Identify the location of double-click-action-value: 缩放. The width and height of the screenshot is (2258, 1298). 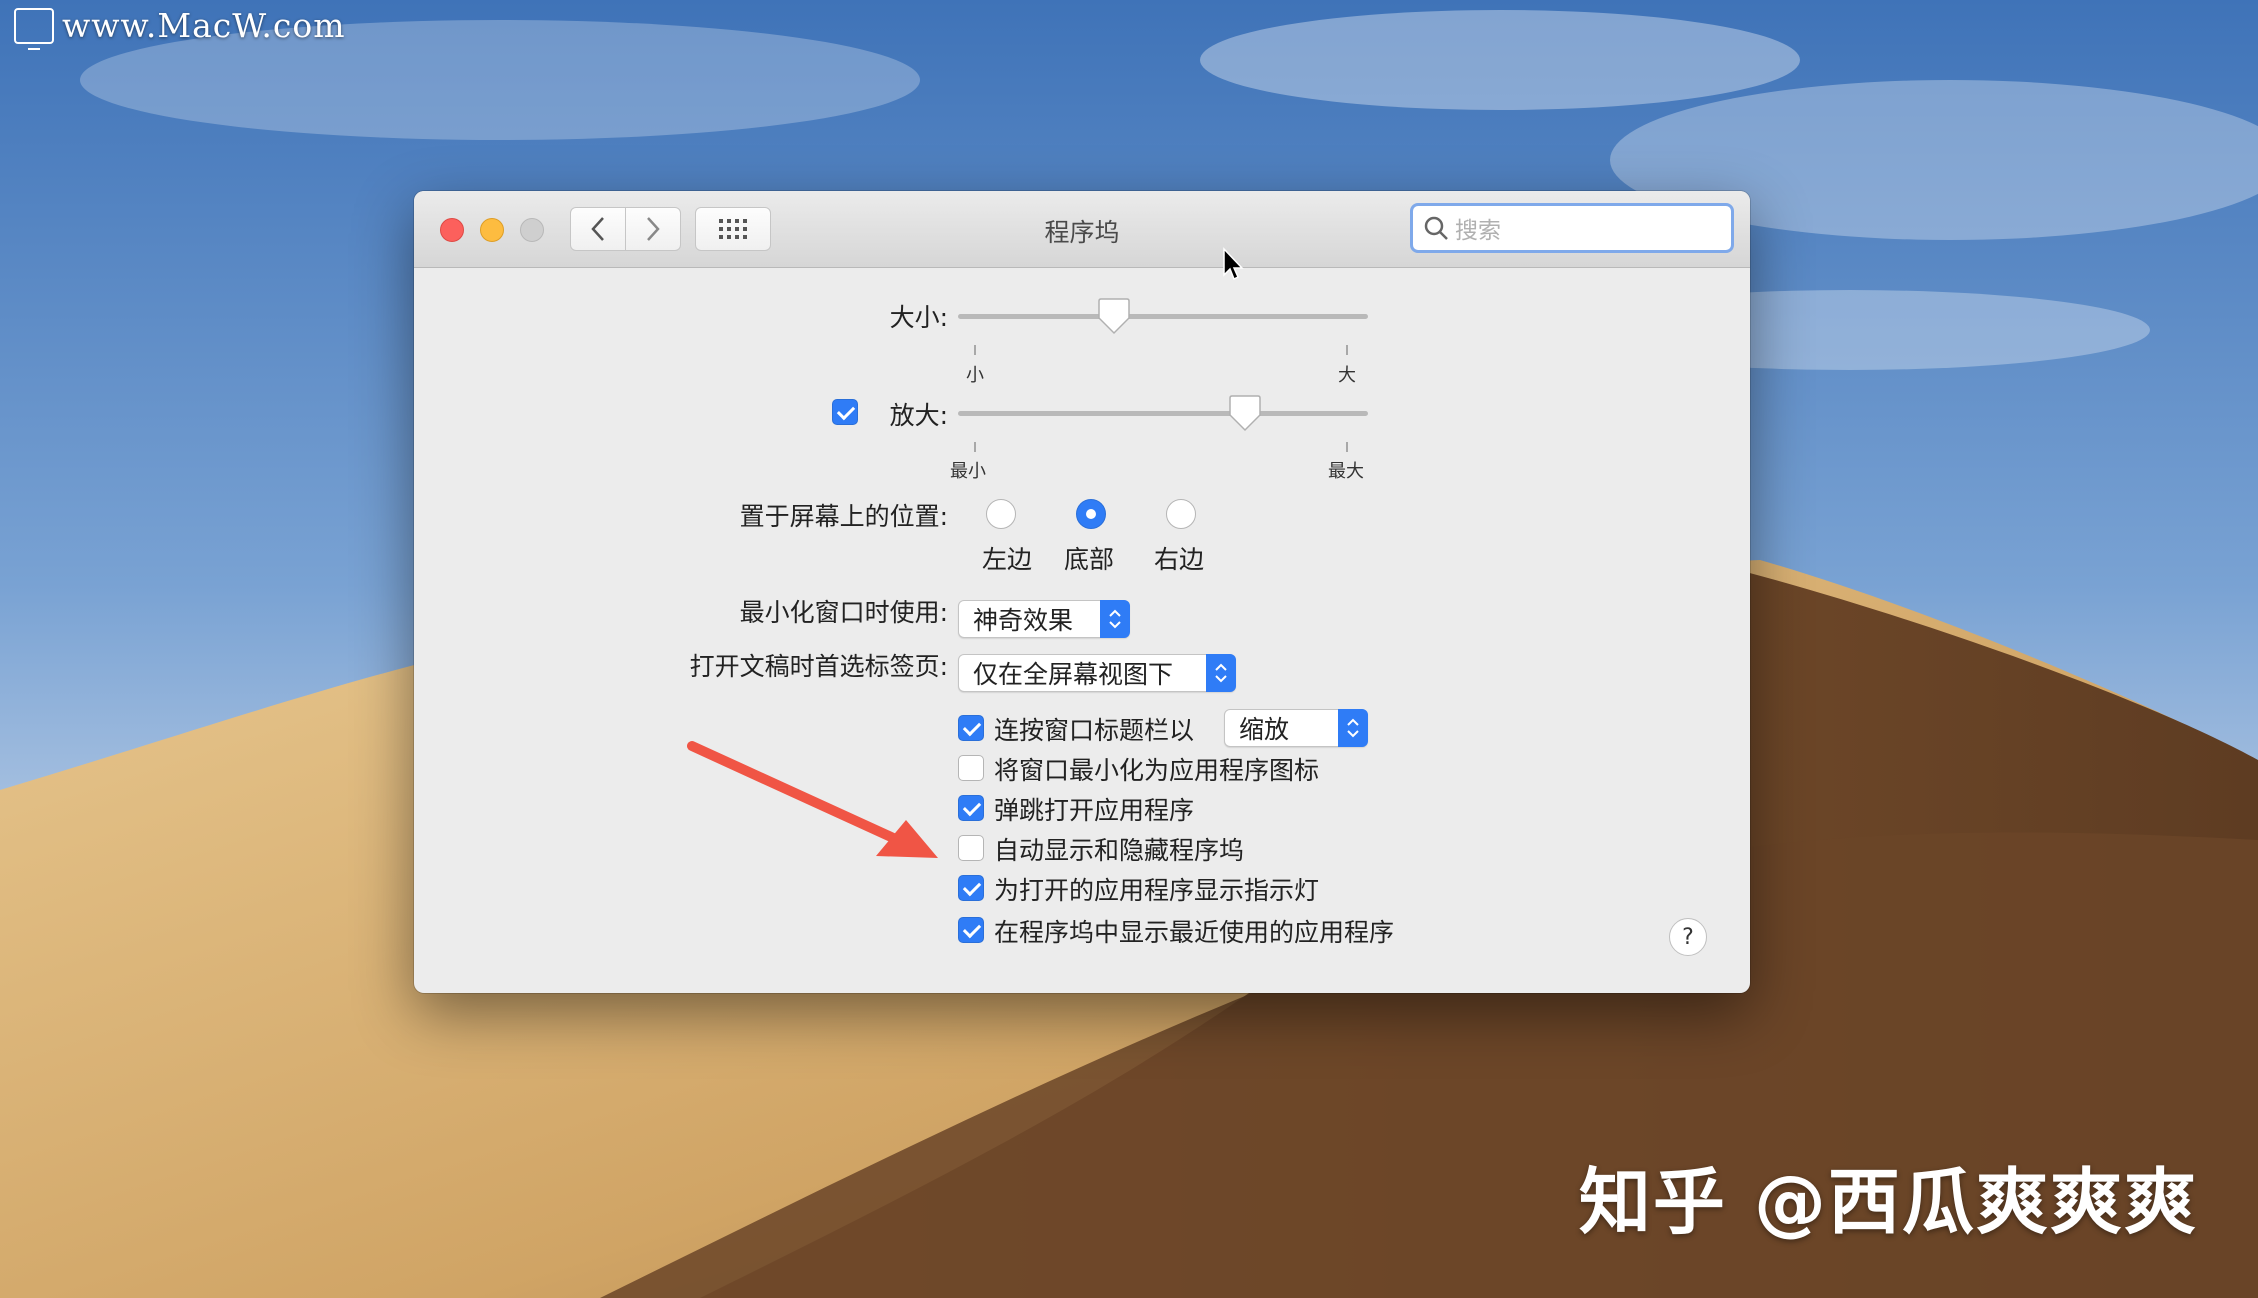
(1264, 729).